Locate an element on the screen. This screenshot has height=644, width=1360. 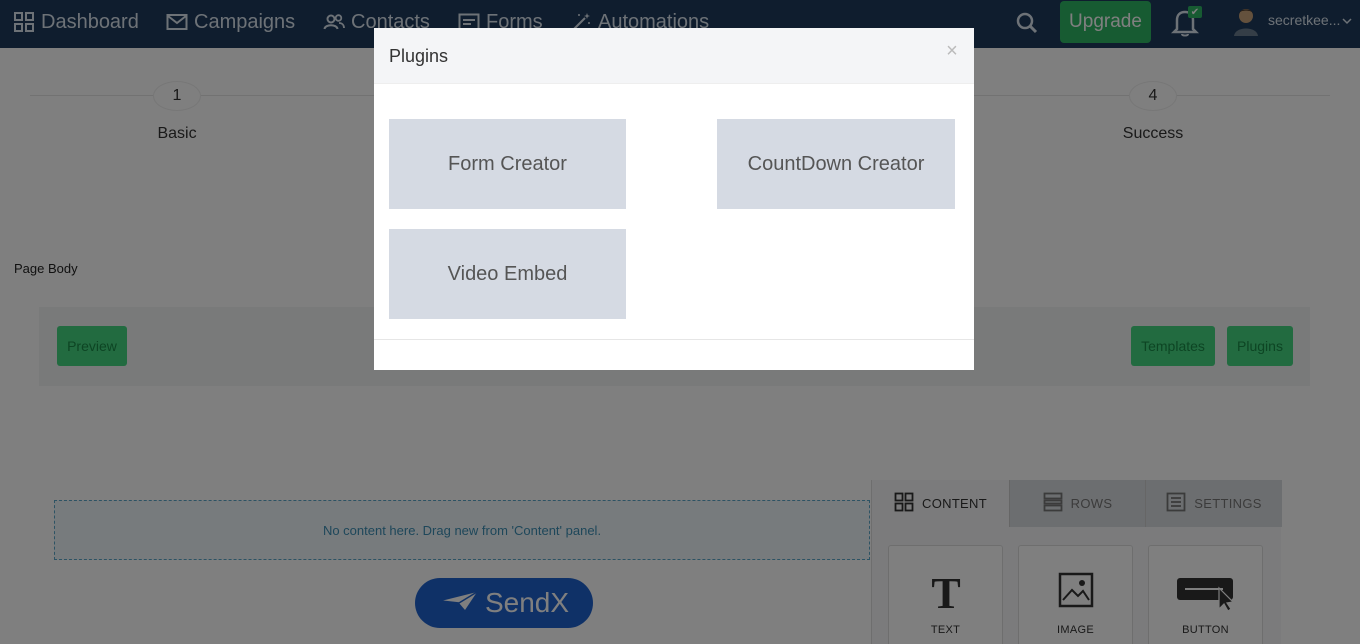
close-icon: × is located at coordinates (952, 51).